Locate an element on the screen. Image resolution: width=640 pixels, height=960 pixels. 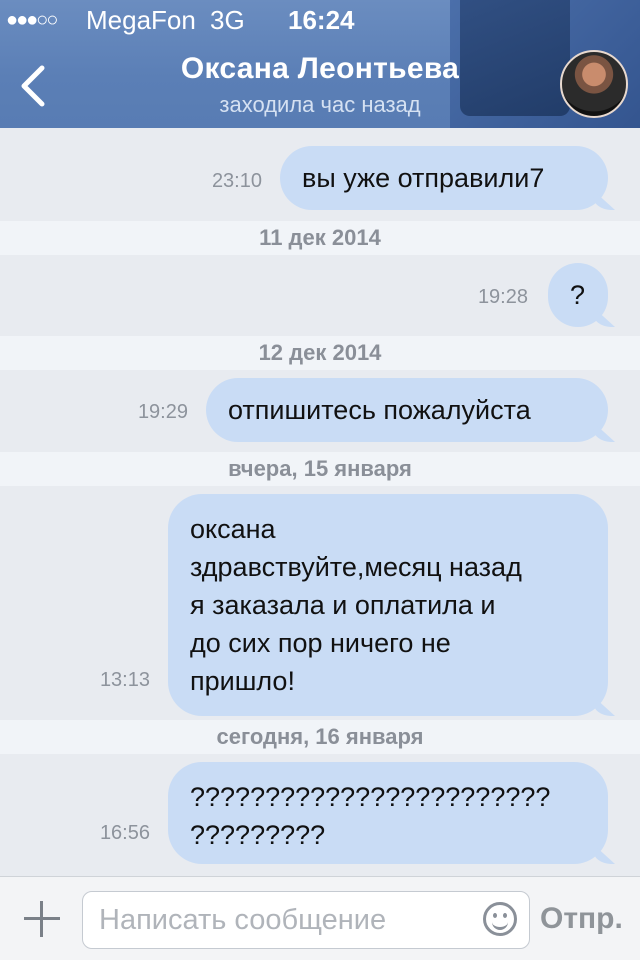
back-button is located at coordinates (33, 86).